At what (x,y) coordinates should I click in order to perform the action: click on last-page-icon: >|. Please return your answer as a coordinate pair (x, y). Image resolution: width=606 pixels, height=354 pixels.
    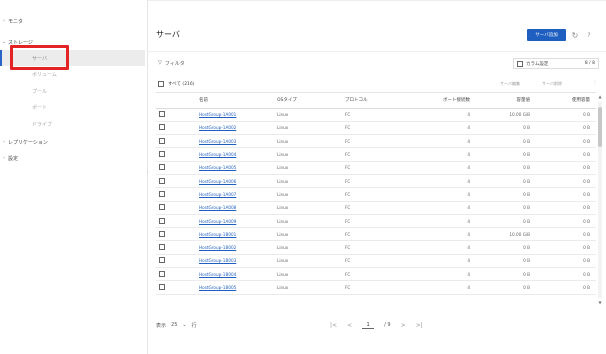
    Looking at the image, I should click on (419, 325).